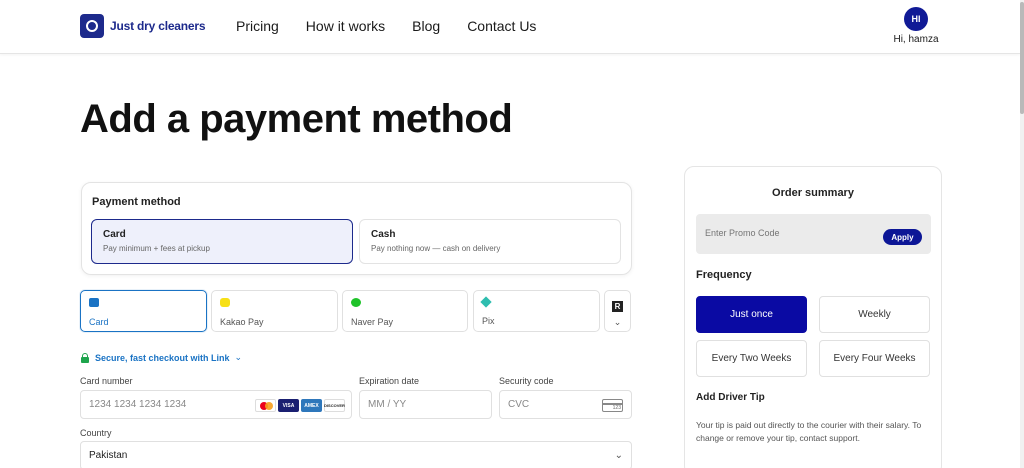 The height and width of the screenshot is (468, 1024). I want to click on tab-label: Card, so click(99, 322).